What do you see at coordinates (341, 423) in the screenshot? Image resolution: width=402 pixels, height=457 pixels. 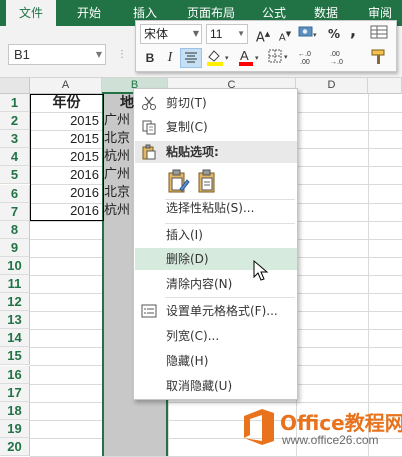 I see `watermark-title: Office教程网` at bounding box center [341, 423].